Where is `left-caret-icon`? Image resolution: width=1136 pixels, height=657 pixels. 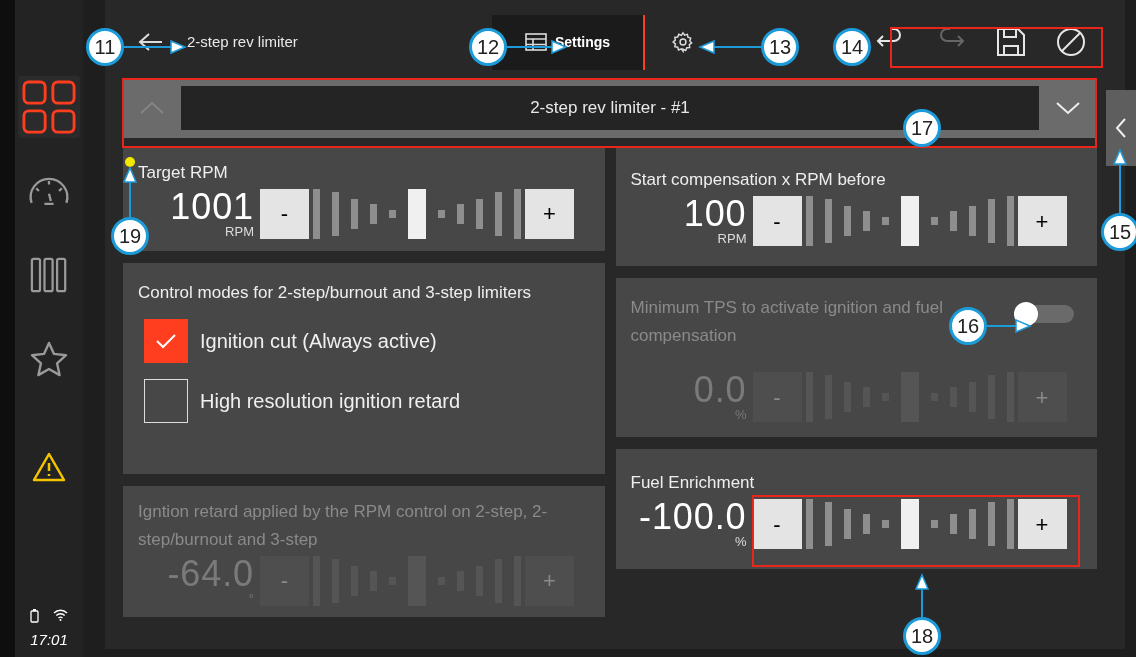 left-caret-icon is located at coordinates (1121, 128).